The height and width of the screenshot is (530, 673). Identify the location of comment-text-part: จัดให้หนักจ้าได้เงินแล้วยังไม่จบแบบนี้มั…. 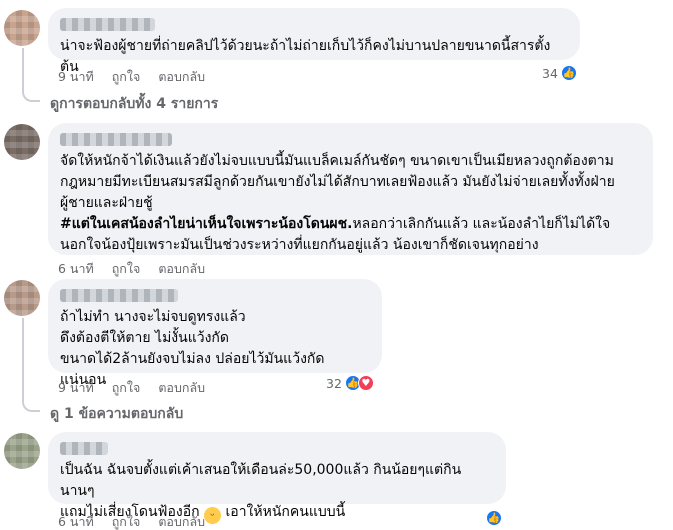
(337, 182).